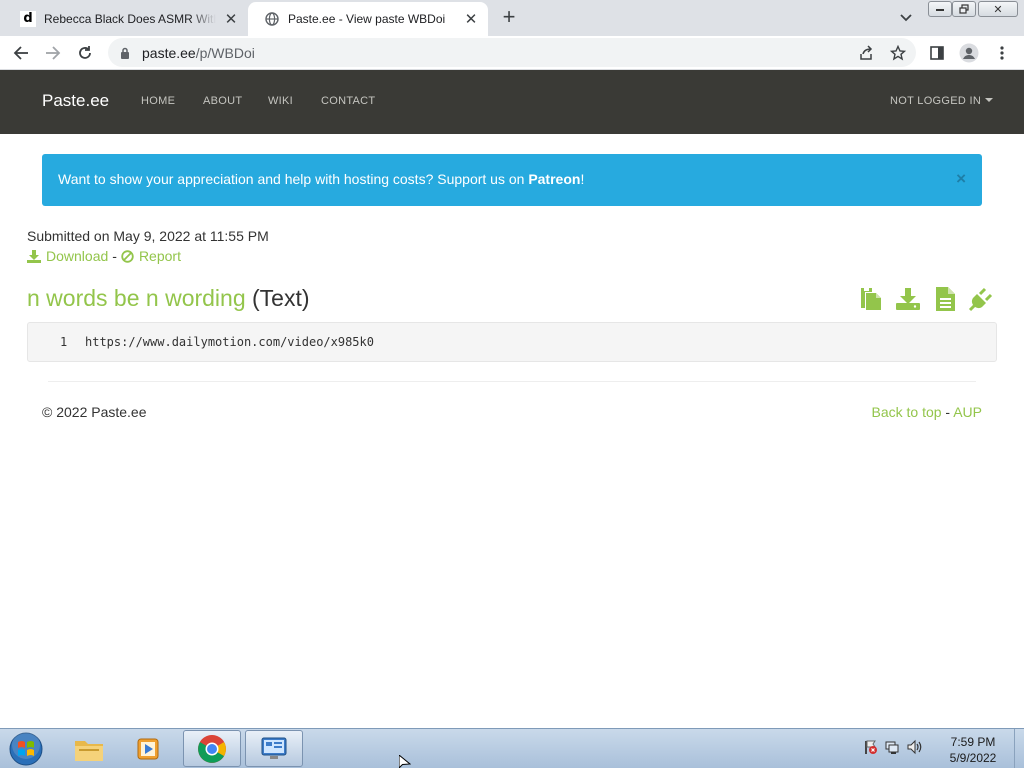 Image resolution: width=1024 pixels, height=768 pixels. What do you see at coordinates (158, 101) in the screenshot?
I see `nav-home-link: HOME` at bounding box center [158, 101].